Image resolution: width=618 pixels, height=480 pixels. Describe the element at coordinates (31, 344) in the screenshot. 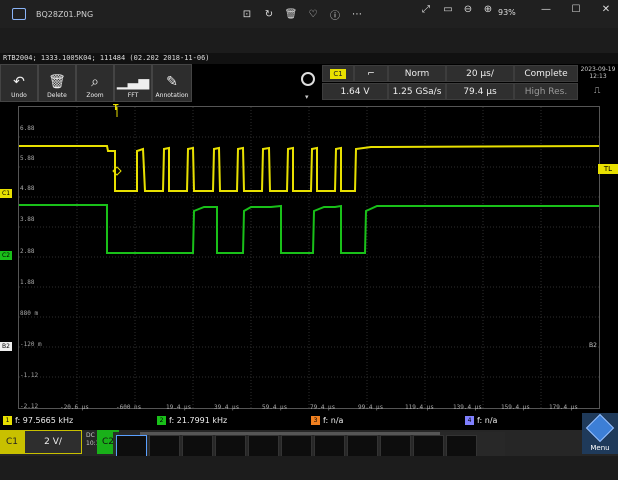

I see `y-label-7: -120 m` at that location.